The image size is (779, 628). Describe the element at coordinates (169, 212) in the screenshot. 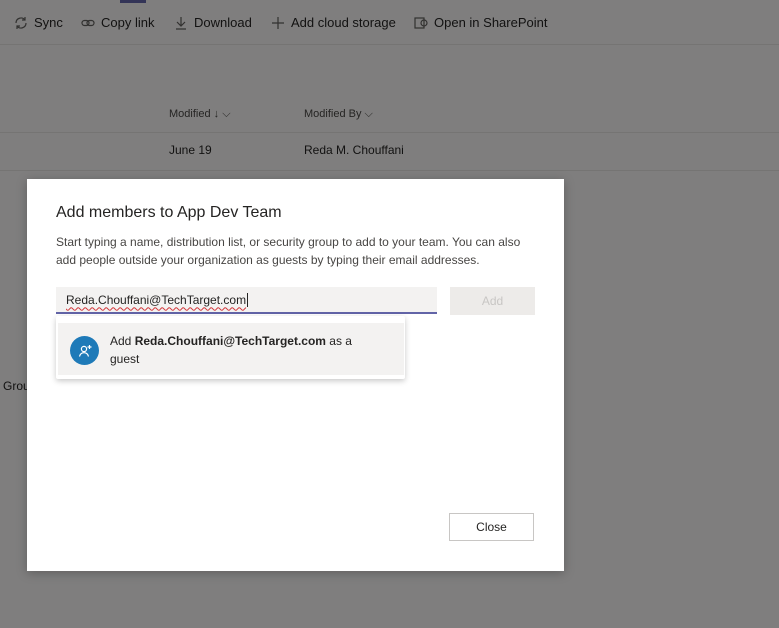

I see `dialog-title: Add members to App Dev Team` at that location.